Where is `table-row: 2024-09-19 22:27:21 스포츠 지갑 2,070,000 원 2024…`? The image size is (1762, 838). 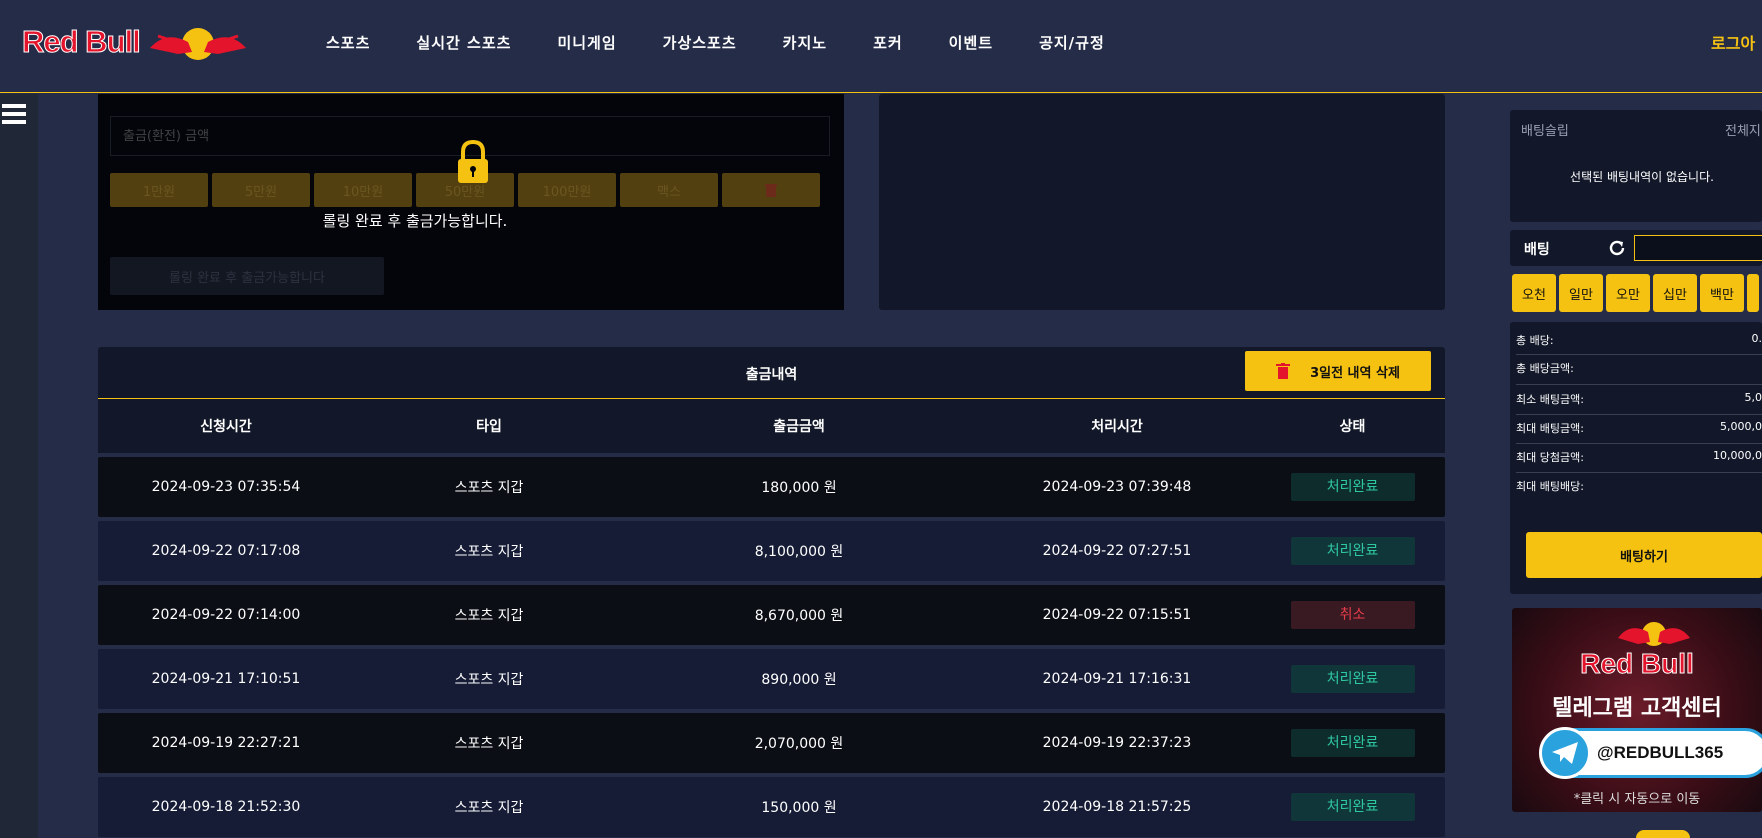 table-row: 2024-09-19 22:27:21 스포츠 지갑 2,070,000 원 2024… is located at coordinates (771, 743).